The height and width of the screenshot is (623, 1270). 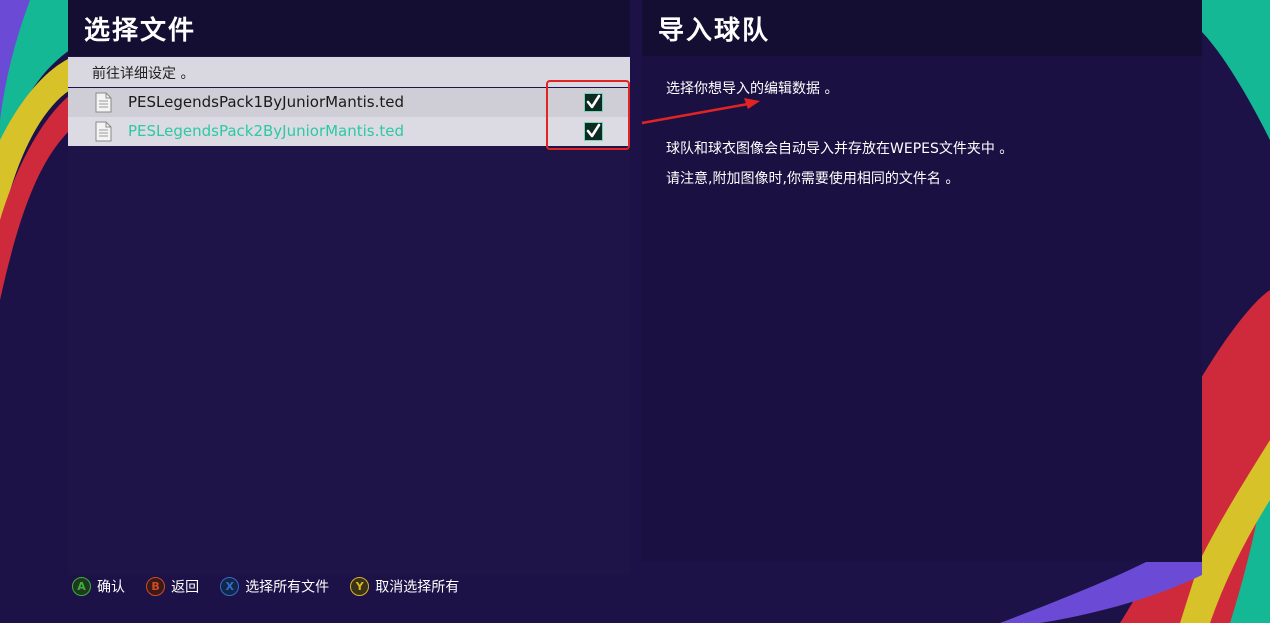 What do you see at coordinates (922, 28) in the screenshot?
I see `import-team-header: 导入球队` at bounding box center [922, 28].